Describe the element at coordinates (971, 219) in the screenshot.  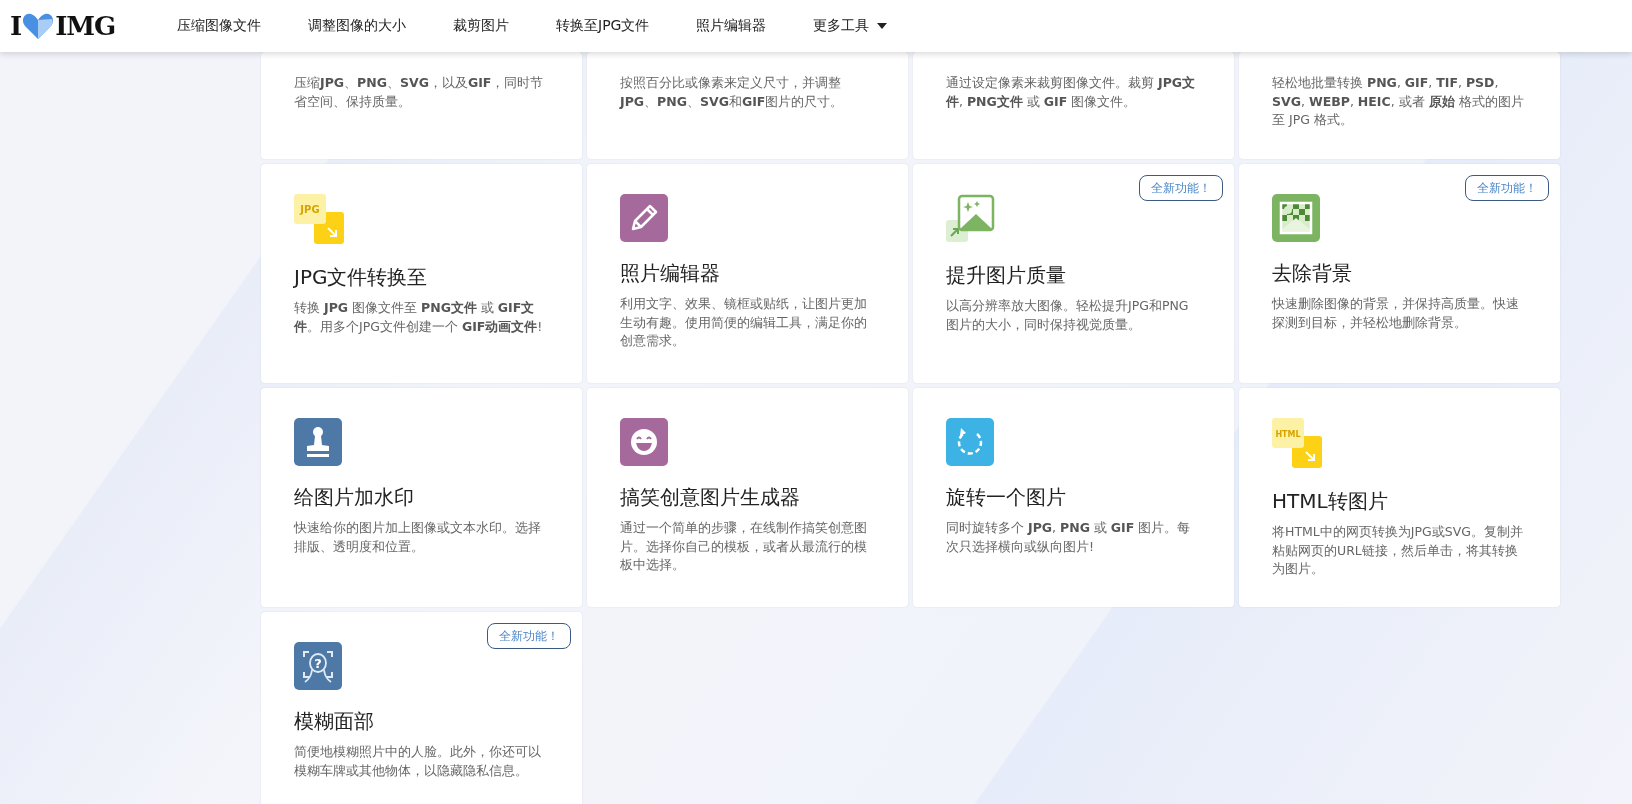
I see `image-upscale-icon` at that location.